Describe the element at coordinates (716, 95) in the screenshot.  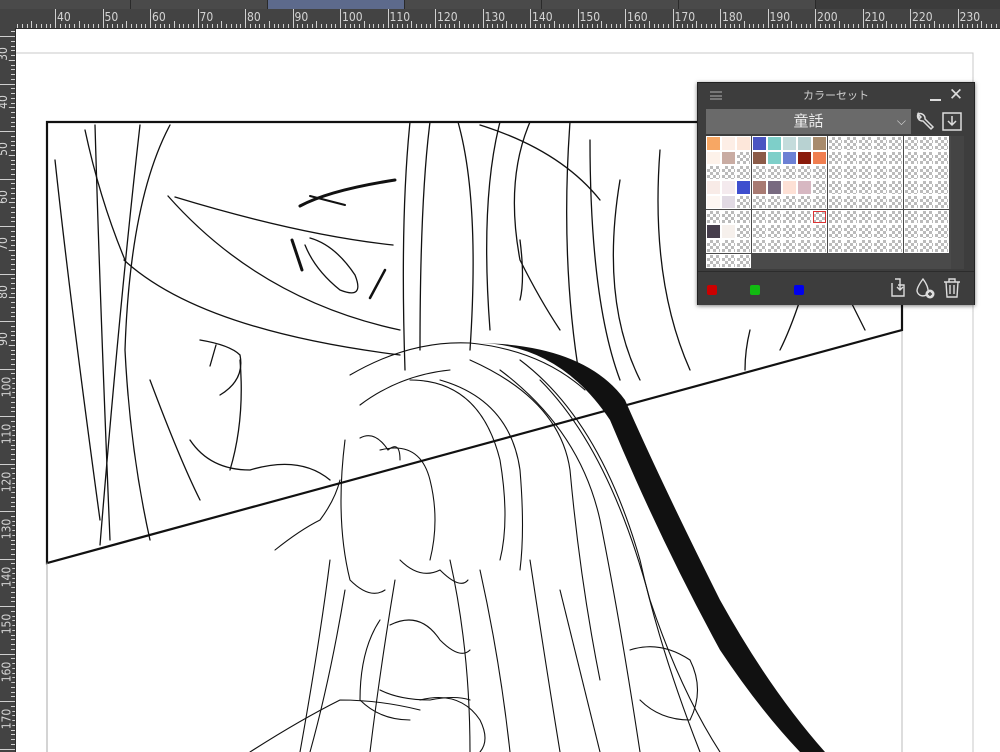
I see `menu-icon` at that location.